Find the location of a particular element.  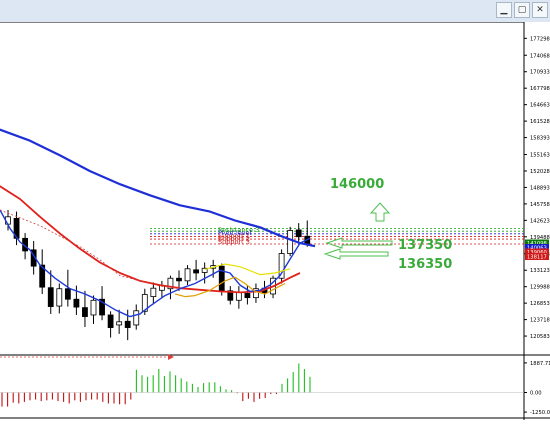

price-tick-label: 126853 is located at coordinates (540, 304).